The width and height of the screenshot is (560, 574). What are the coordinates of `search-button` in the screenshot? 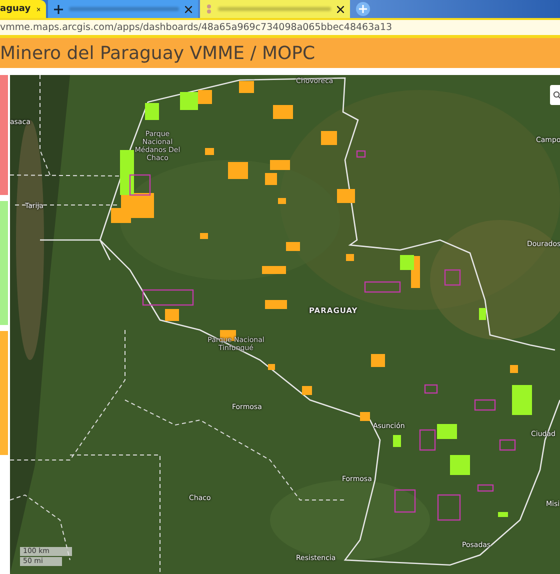 It's located at (555, 95).